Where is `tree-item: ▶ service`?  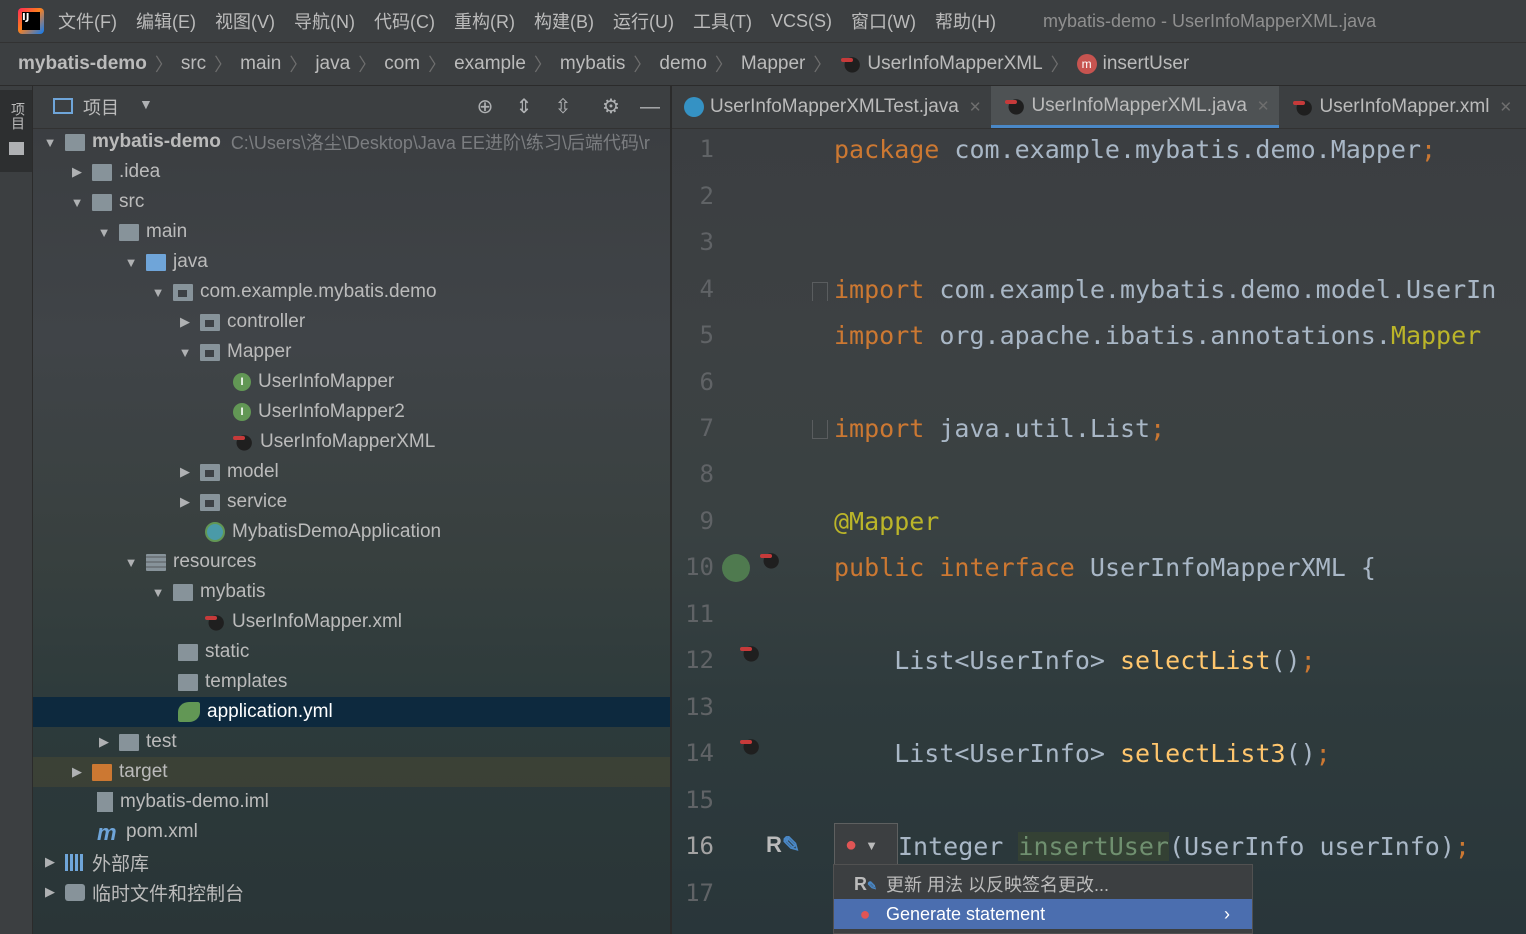
tree-item: ▶ service is located at coordinates (351, 502).